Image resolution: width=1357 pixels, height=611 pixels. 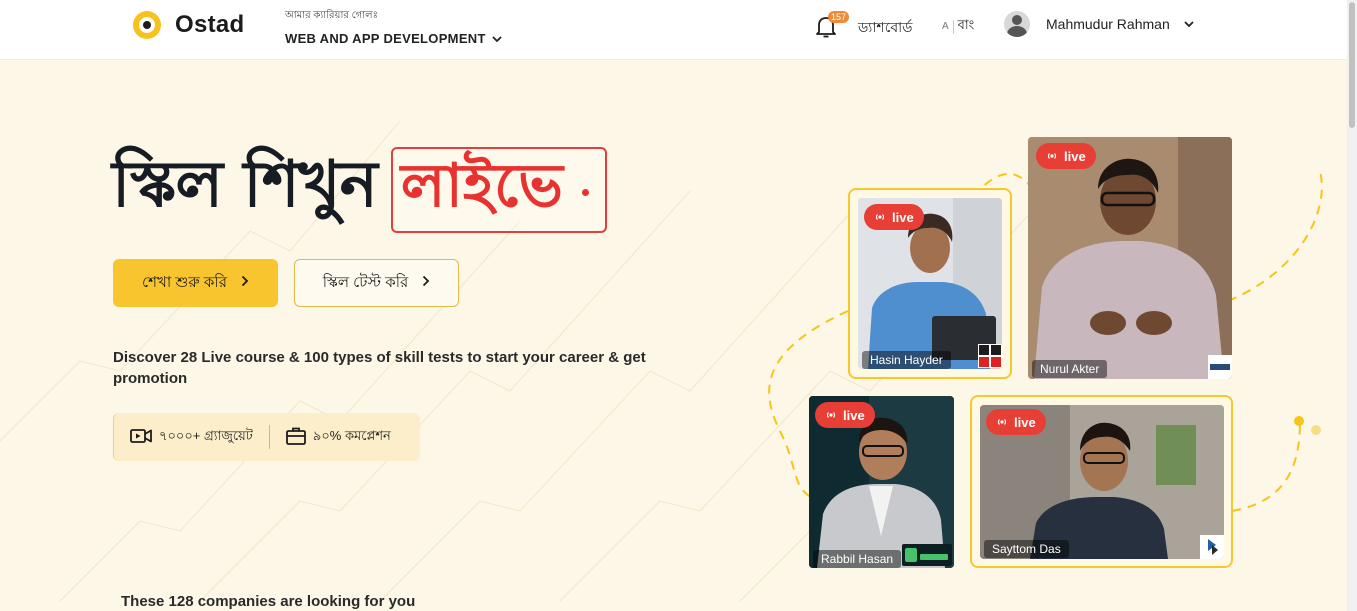 I want to click on hero-title-main: স্কিল শিখুন, so click(x=245, y=185).